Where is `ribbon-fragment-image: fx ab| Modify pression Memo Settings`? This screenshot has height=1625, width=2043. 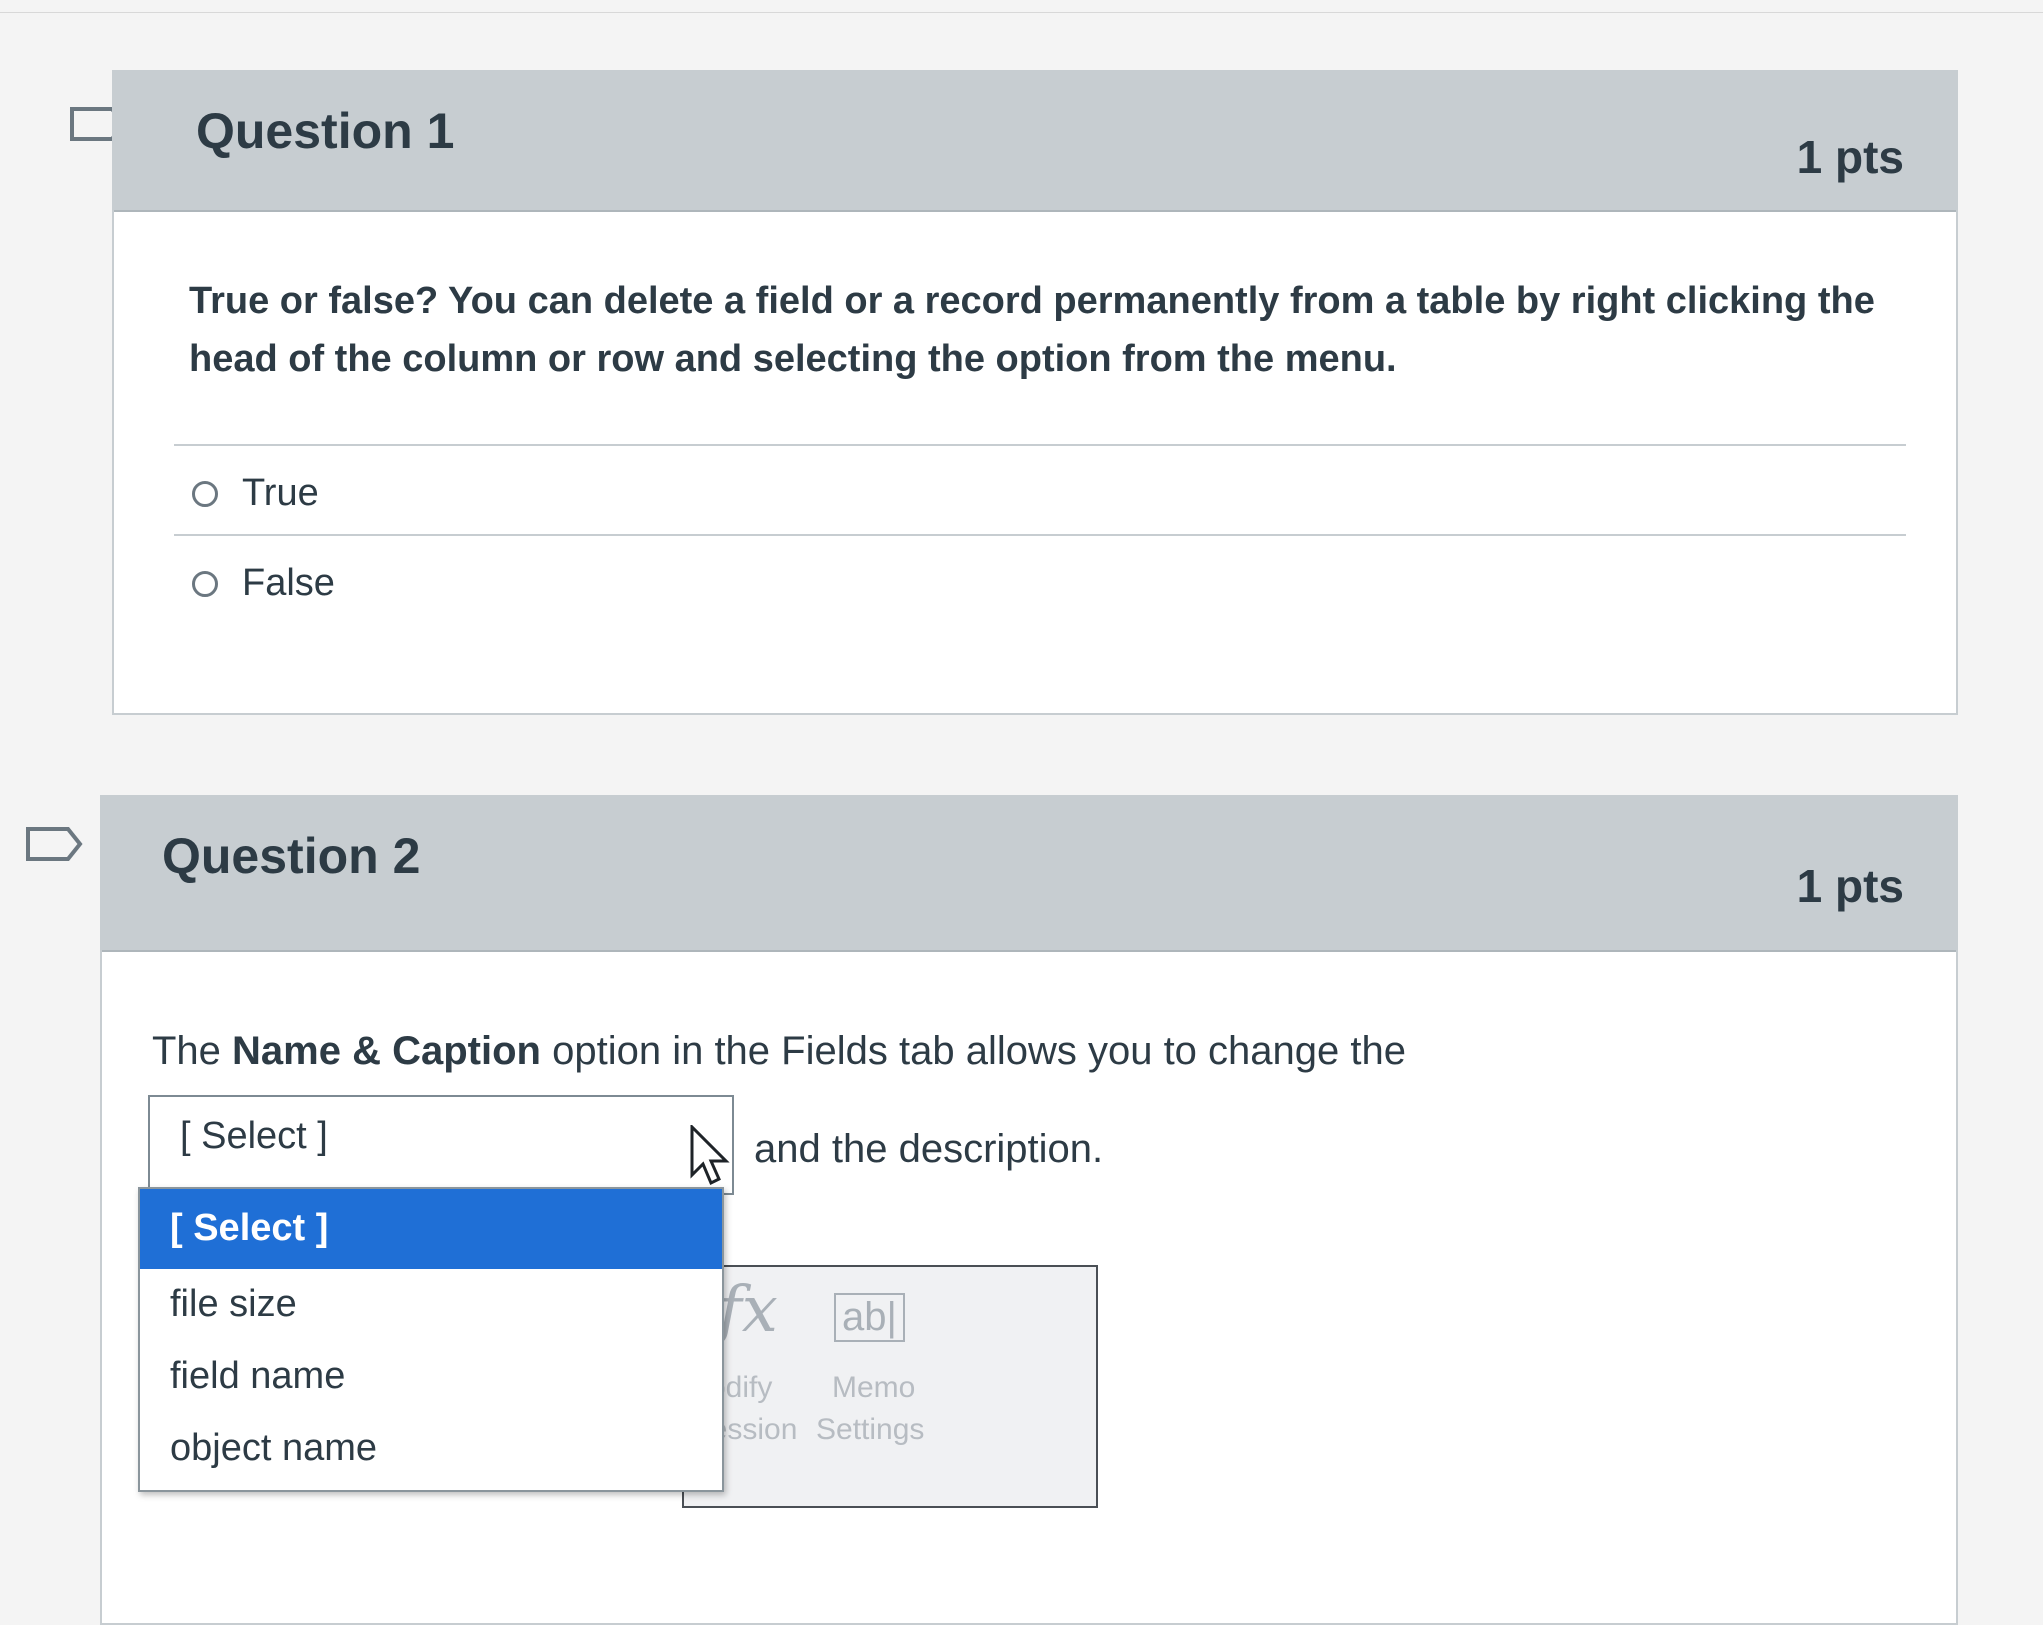 ribbon-fragment-image: fx ab| Modify pression Memo Settings is located at coordinates (890, 1386).